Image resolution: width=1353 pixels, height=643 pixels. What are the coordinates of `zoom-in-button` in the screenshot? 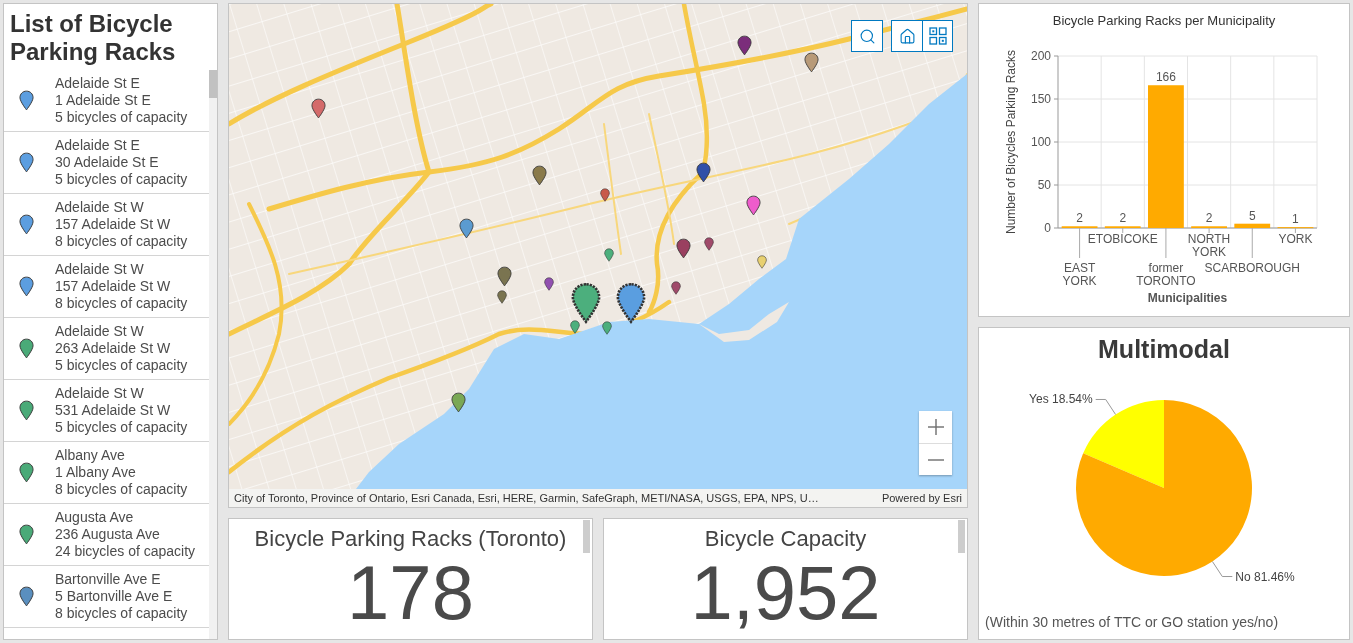 It's located at (935, 427).